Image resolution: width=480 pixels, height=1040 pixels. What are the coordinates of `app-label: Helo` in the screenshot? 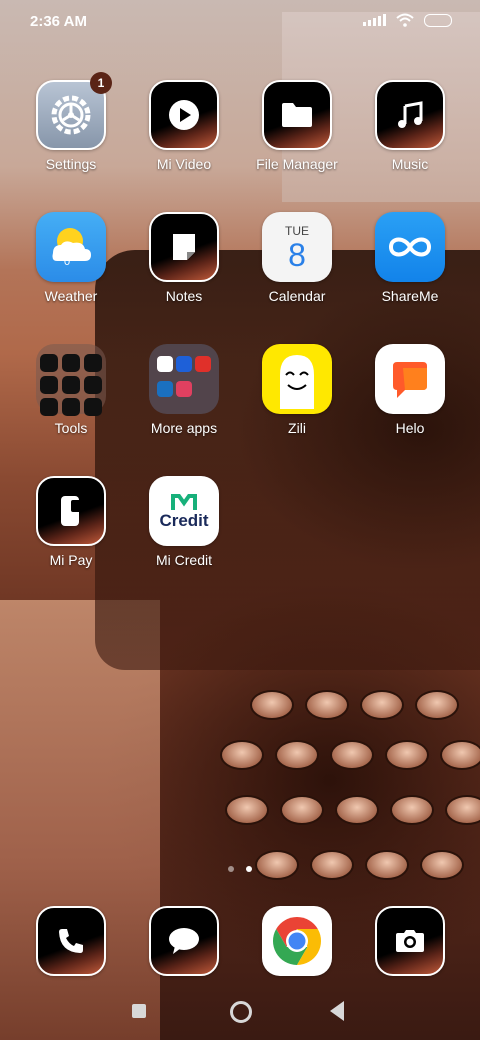 It's located at (410, 428).